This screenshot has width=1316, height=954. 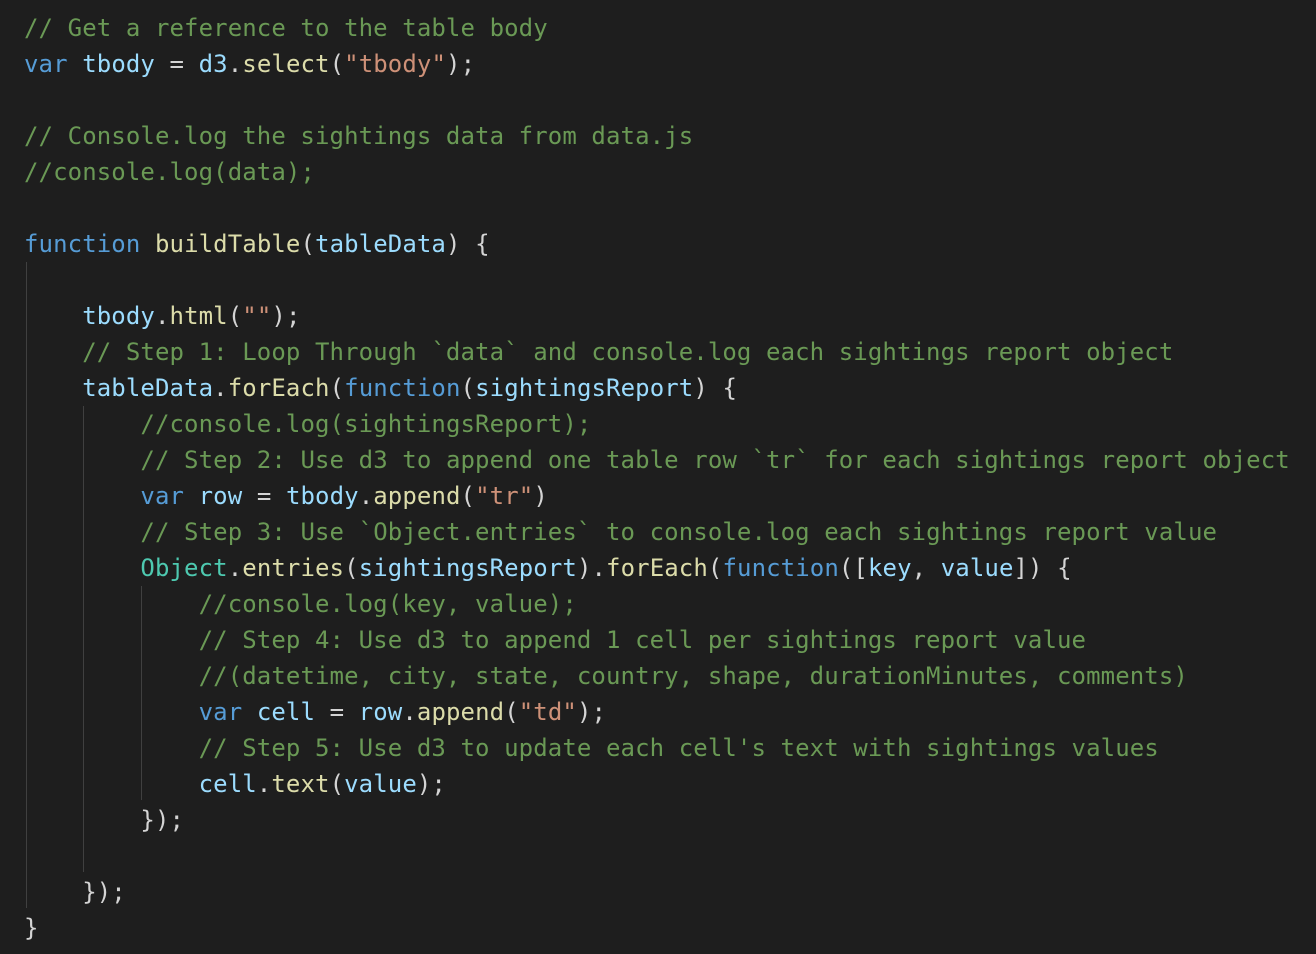 What do you see at coordinates (547, 712) in the screenshot?
I see `string-token: "td"` at bounding box center [547, 712].